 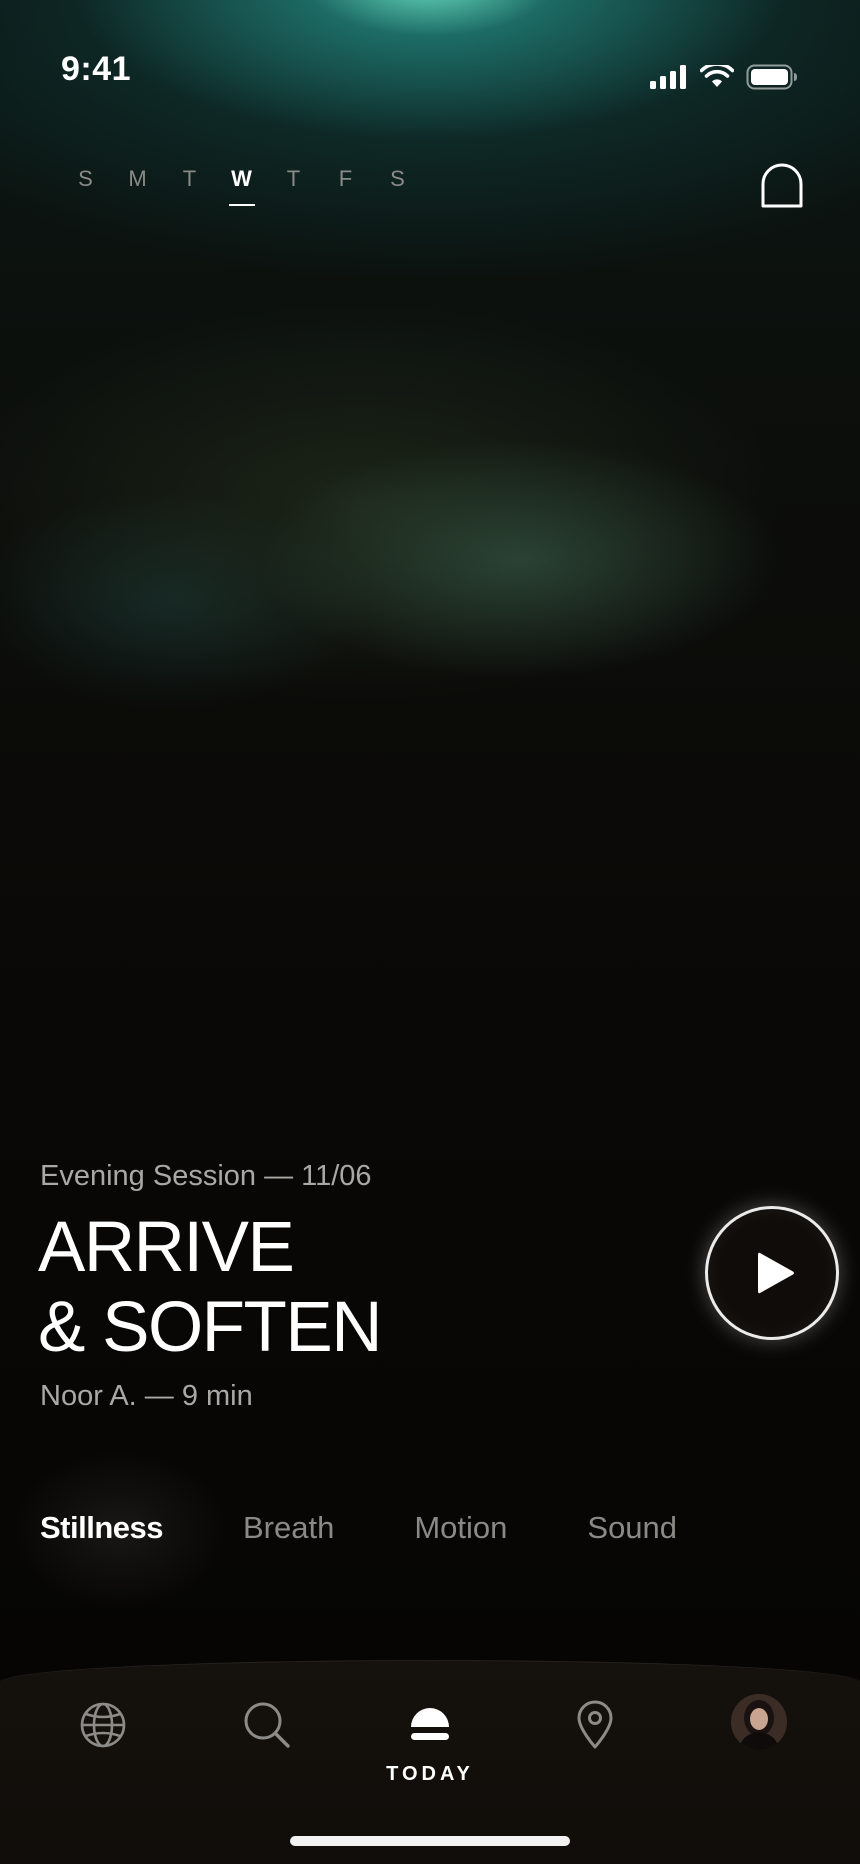 I want to click on nav-places, so click(x=595, y=1725).